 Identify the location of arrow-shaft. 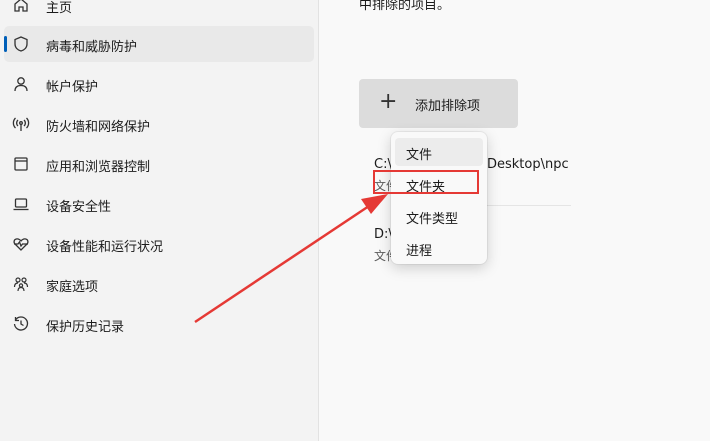
(283, 263).